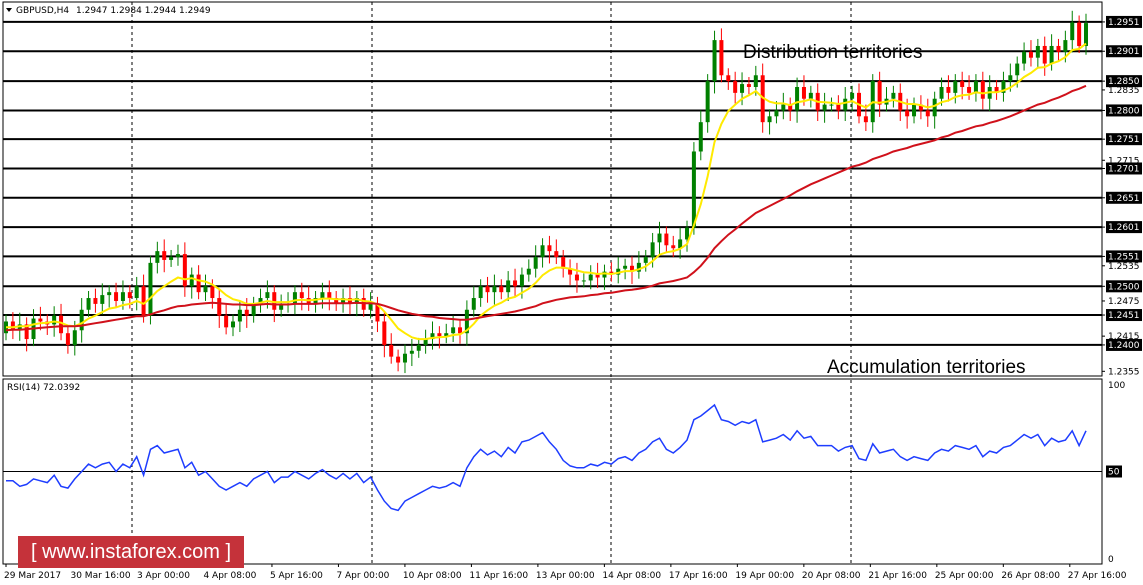 The image size is (1143, 585). What do you see at coordinates (565, 576) in the screenshot?
I see `time-tick-label: 13 Apr 00:00` at bounding box center [565, 576].